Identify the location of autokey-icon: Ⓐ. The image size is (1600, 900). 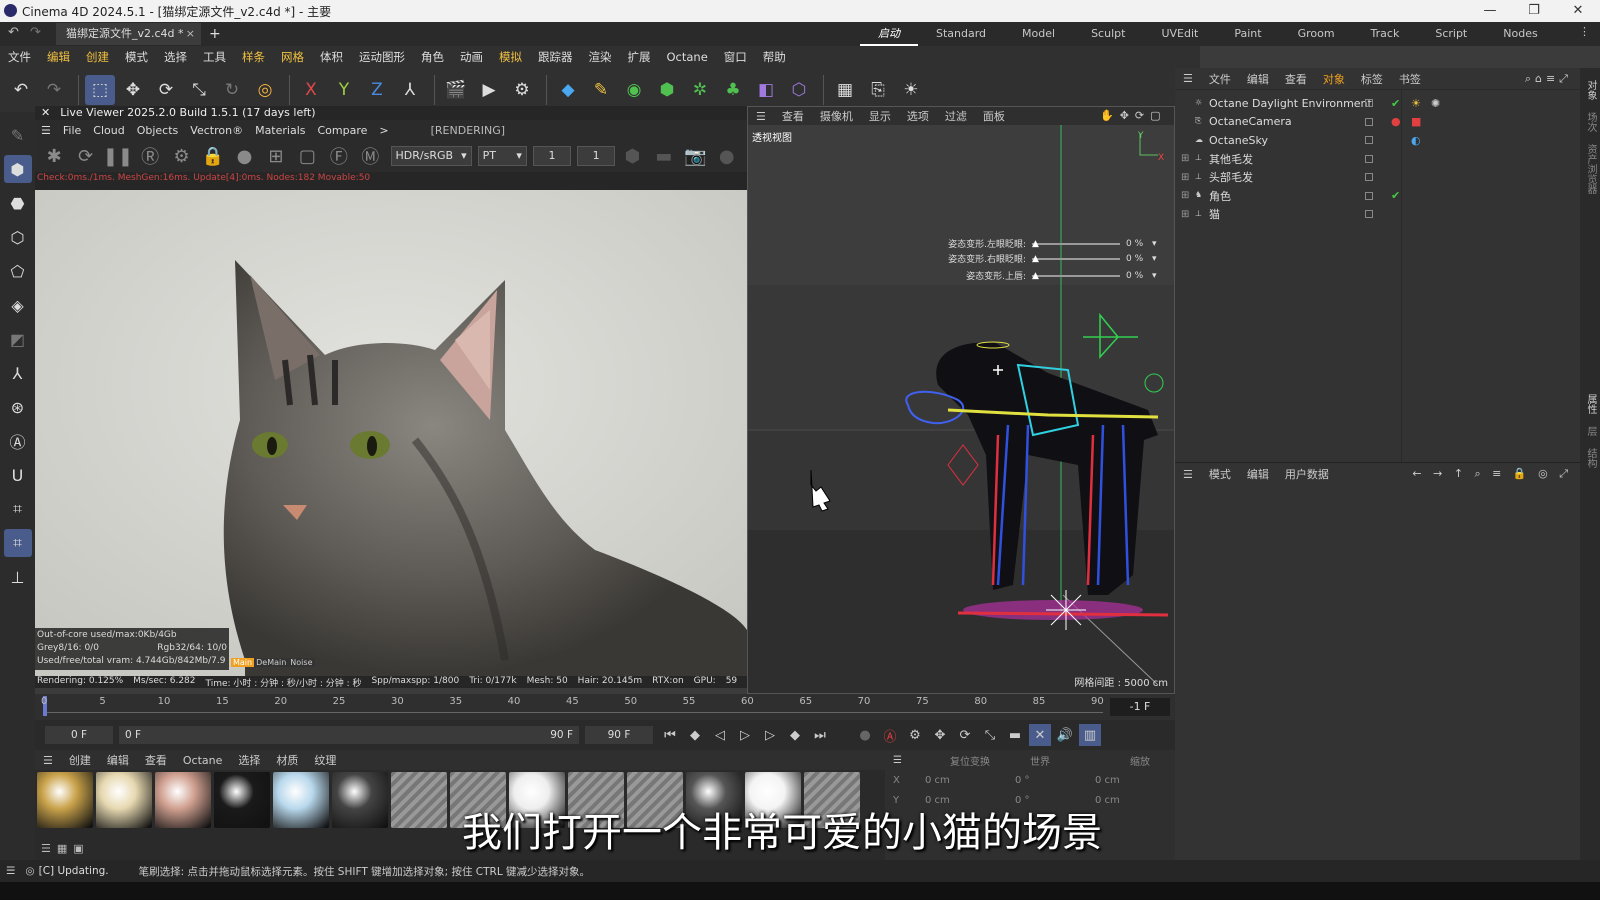
(890, 735).